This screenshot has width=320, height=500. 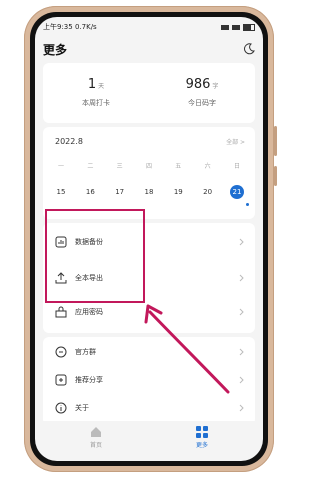 I want to click on bottom-navigation: 首页 更多, so click(x=149, y=437).